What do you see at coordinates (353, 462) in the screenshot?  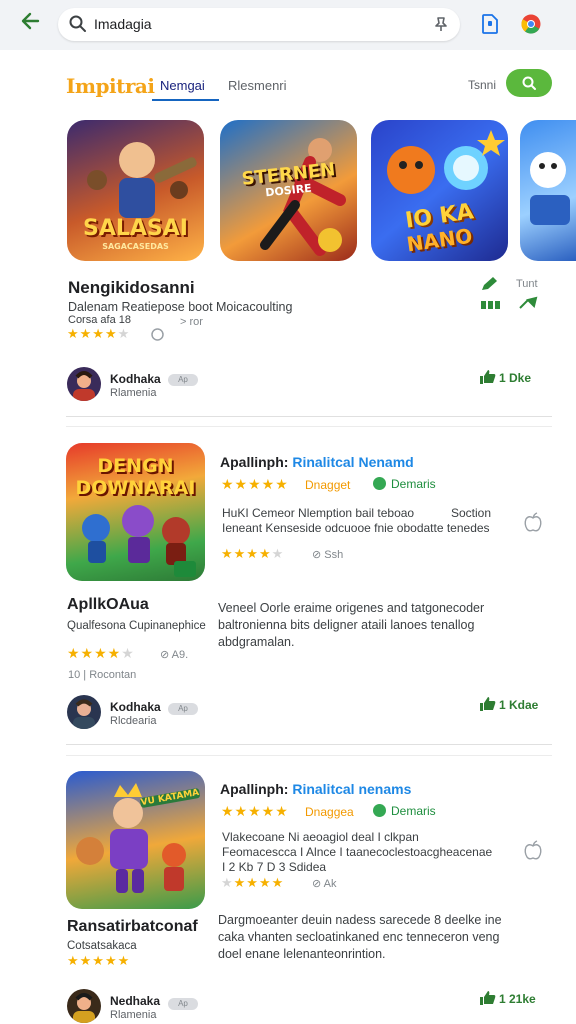 I see `card-app-sub: Rinalitcal Nenamd` at bounding box center [353, 462].